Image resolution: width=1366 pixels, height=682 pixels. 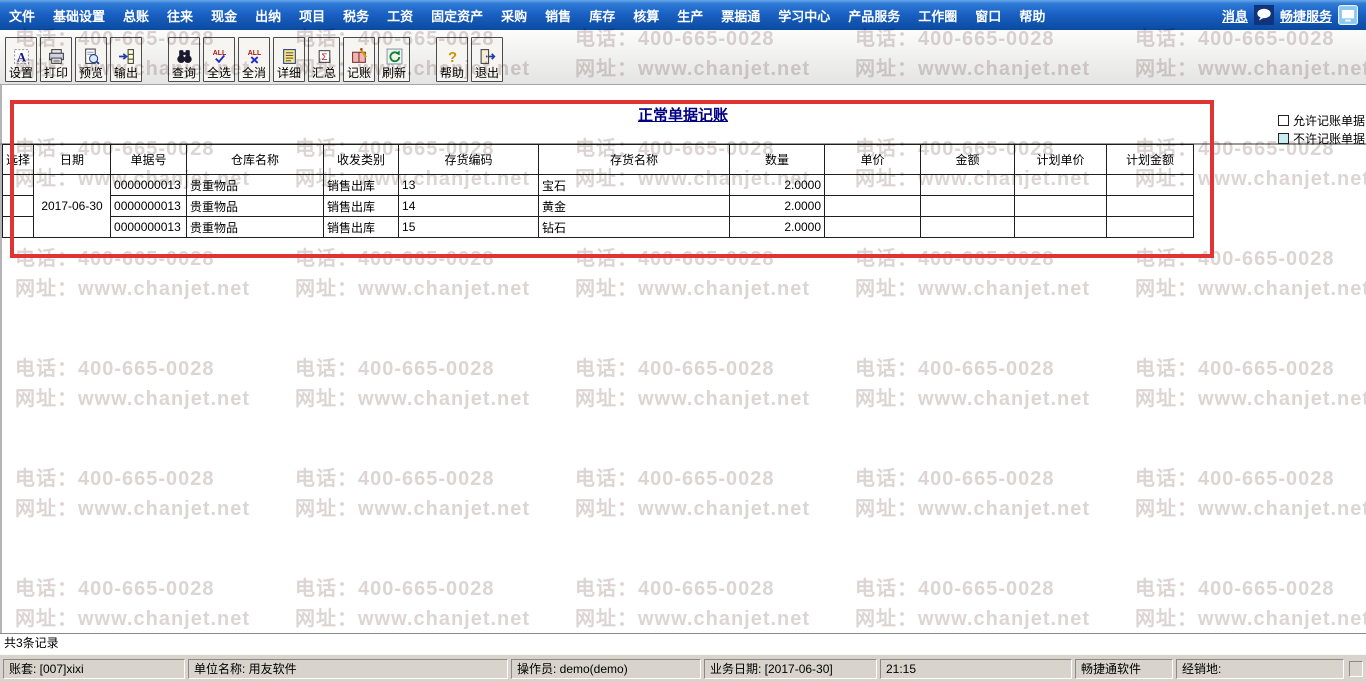 What do you see at coordinates (777, 185) in the screenshot?
I see `quantity-cell: 2.0000` at bounding box center [777, 185].